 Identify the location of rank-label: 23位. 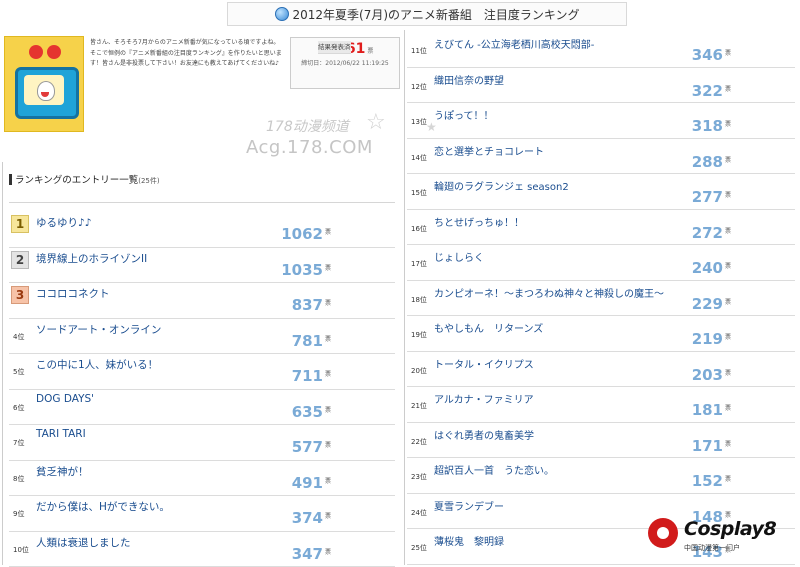
(419, 477).